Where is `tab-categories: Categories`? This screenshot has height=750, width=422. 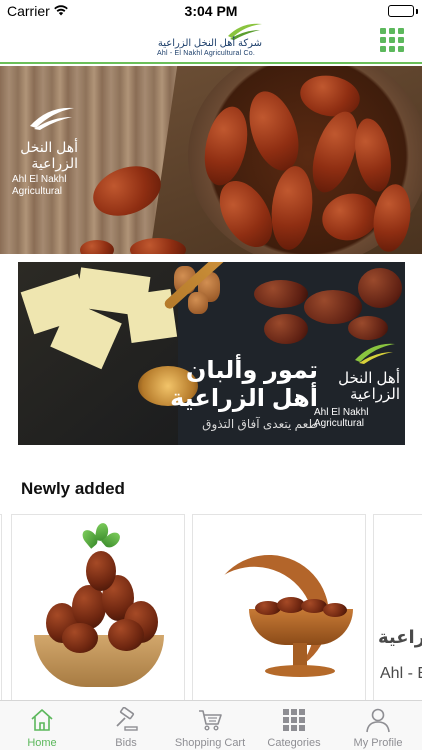
tab-categories: Categories is located at coordinates (294, 725).